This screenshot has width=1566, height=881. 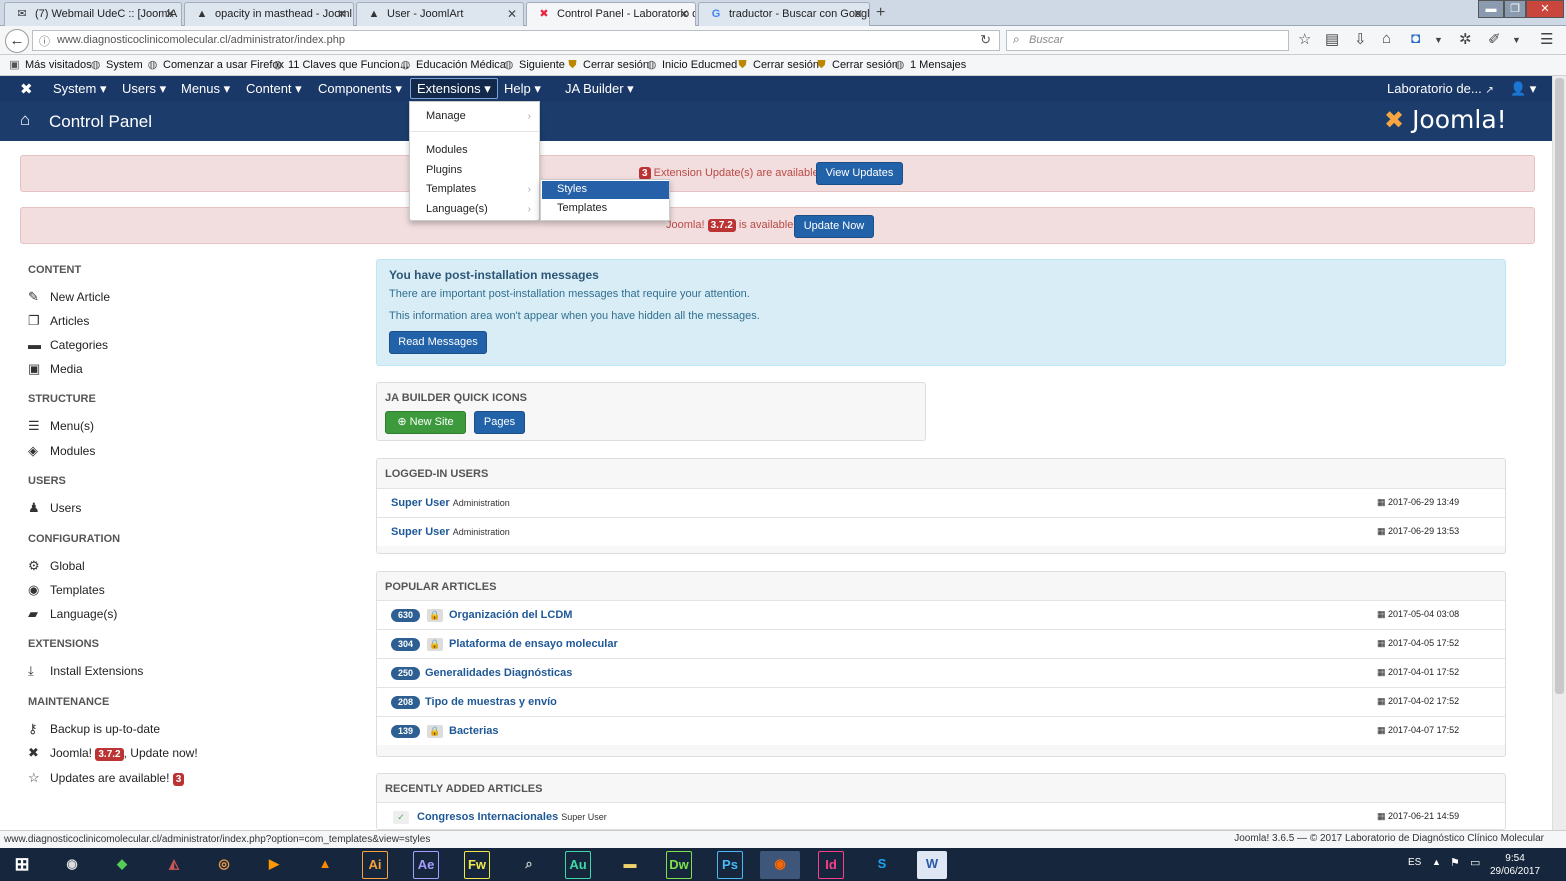 What do you see at coordinates (425, 422) in the screenshot?
I see `new-site-button: ⊕ New Site` at bounding box center [425, 422].